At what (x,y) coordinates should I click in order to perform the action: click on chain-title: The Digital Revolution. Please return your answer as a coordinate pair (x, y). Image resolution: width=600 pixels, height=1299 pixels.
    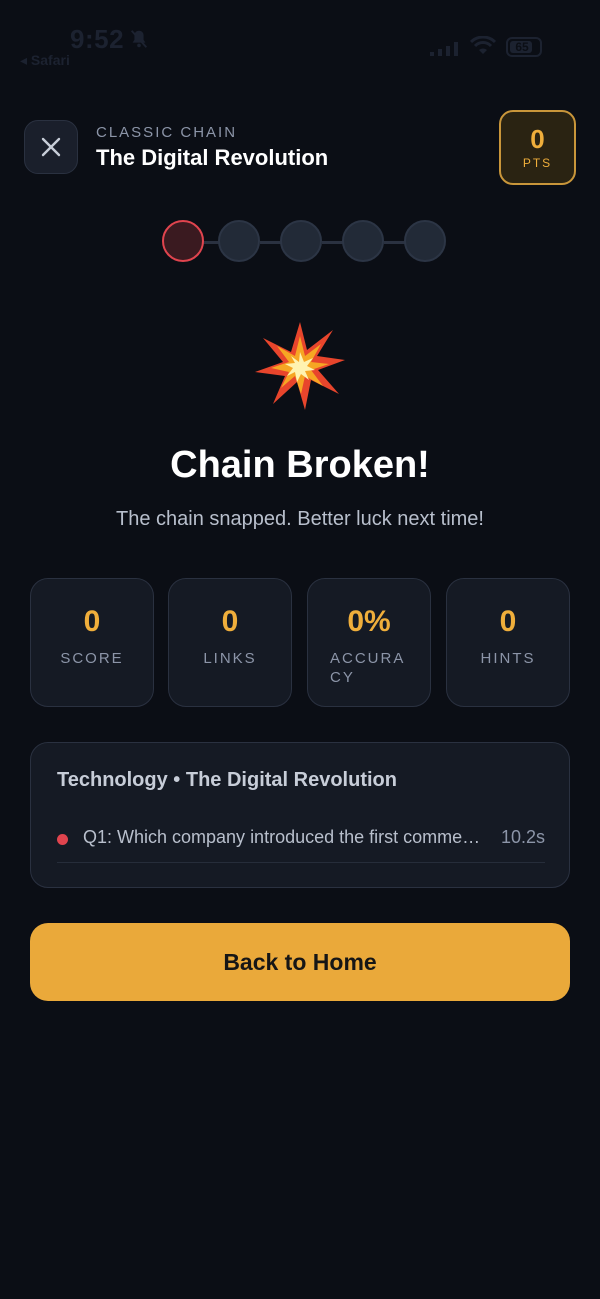
    Looking at the image, I should click on (212, 157).